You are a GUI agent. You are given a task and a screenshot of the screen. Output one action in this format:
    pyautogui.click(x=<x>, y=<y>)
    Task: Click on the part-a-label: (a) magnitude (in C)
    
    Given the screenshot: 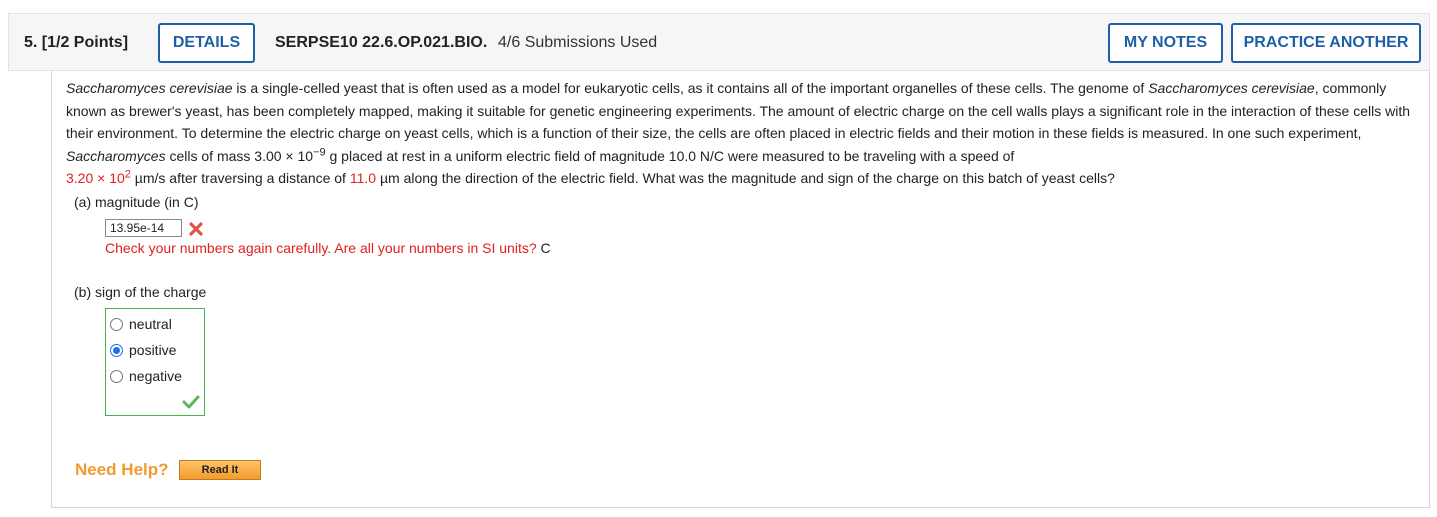 What is the action you would take?
    pyautogui.click(x=136, y=202)
    